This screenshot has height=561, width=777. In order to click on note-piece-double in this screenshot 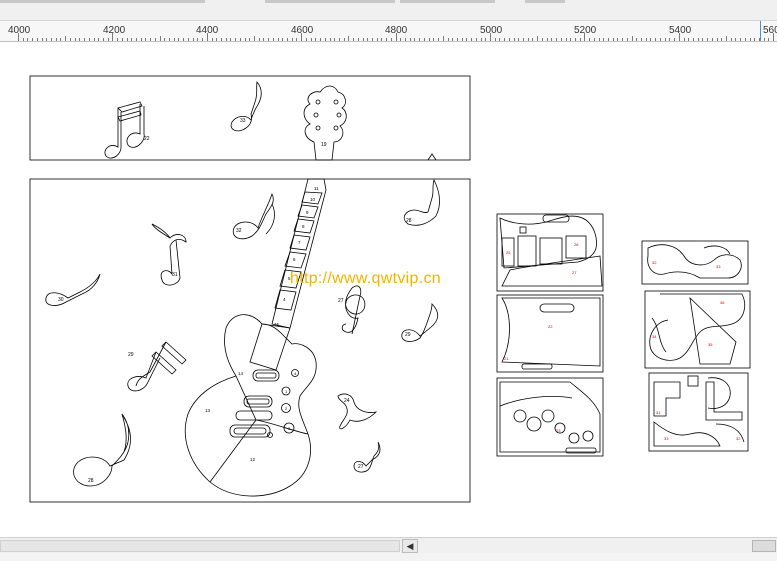, I will do `click(157, 366)`.